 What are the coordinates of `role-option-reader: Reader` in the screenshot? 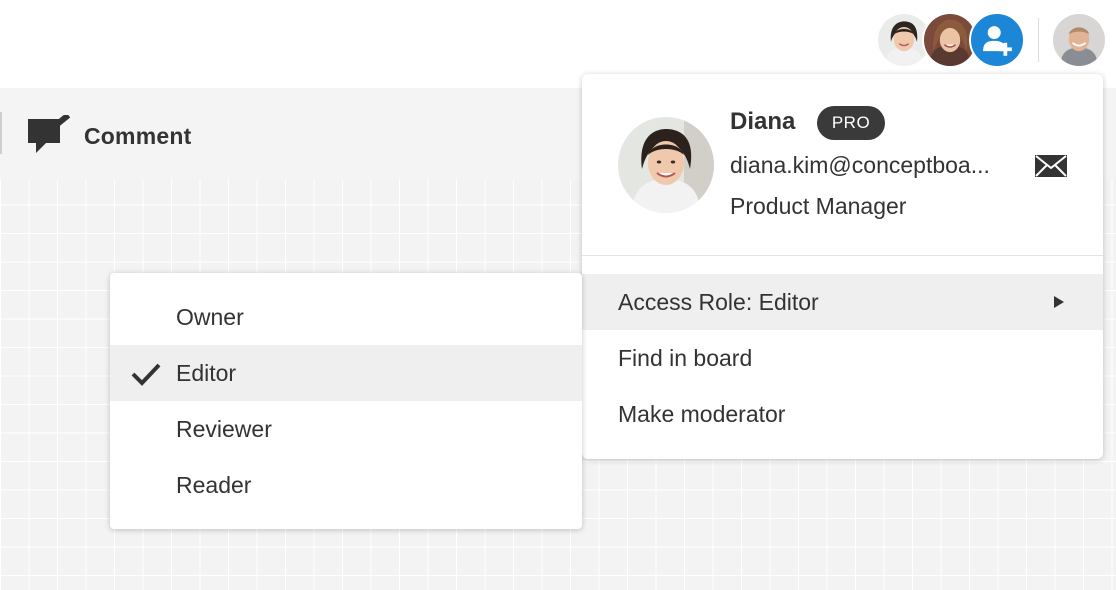 It's located at (346, 485).